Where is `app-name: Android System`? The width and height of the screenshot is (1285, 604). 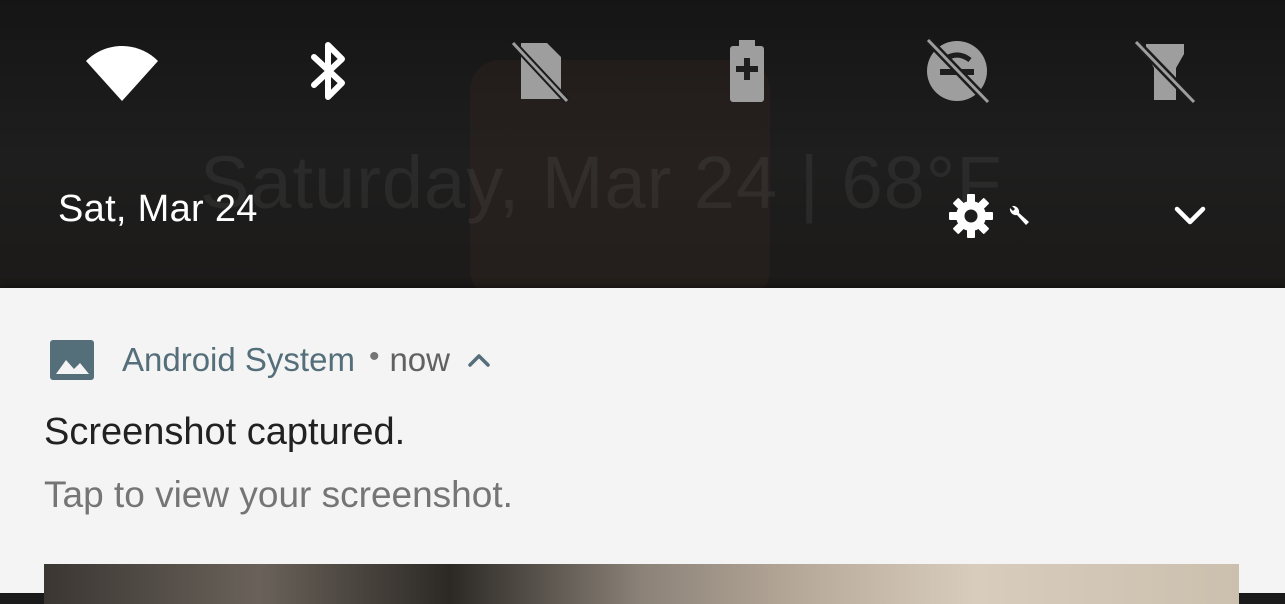
app-name: Android System is located at coordinates (238, 359).